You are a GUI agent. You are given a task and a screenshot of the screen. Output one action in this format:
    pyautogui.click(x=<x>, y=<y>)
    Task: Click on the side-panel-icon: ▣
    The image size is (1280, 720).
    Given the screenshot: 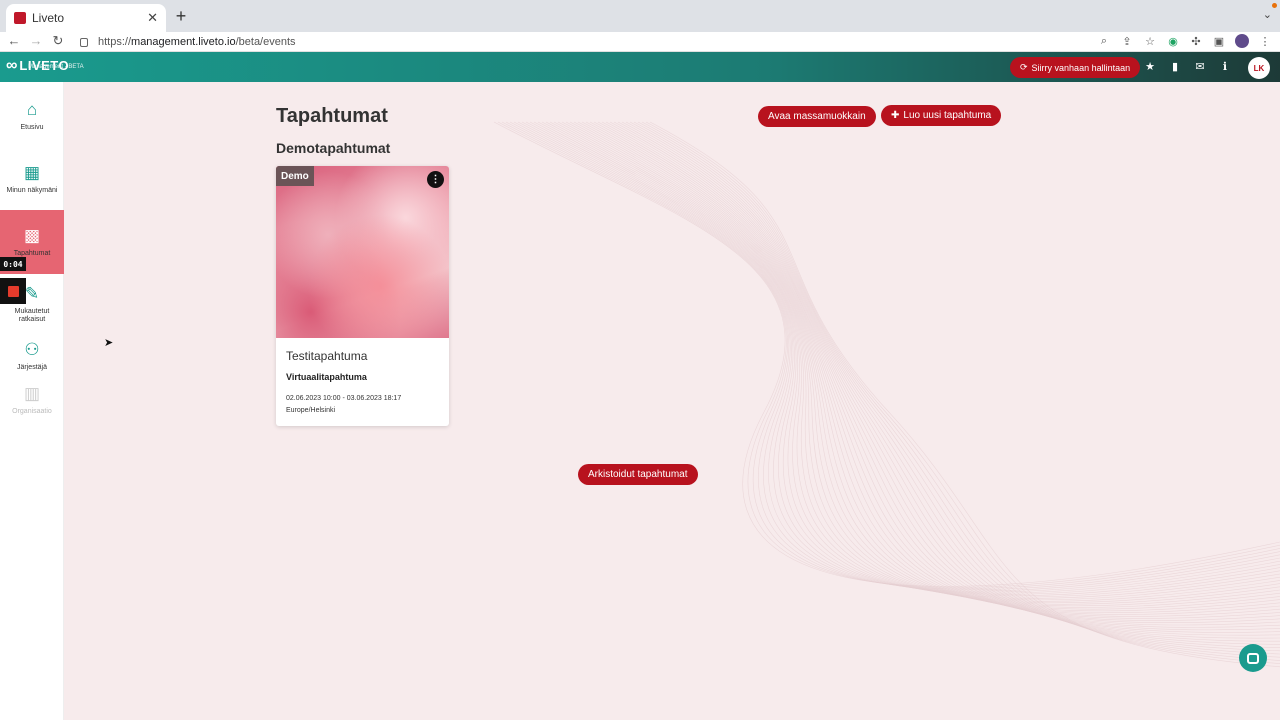 What is the action you would take?
    pyautogui.click(x=1219, y=41)
    